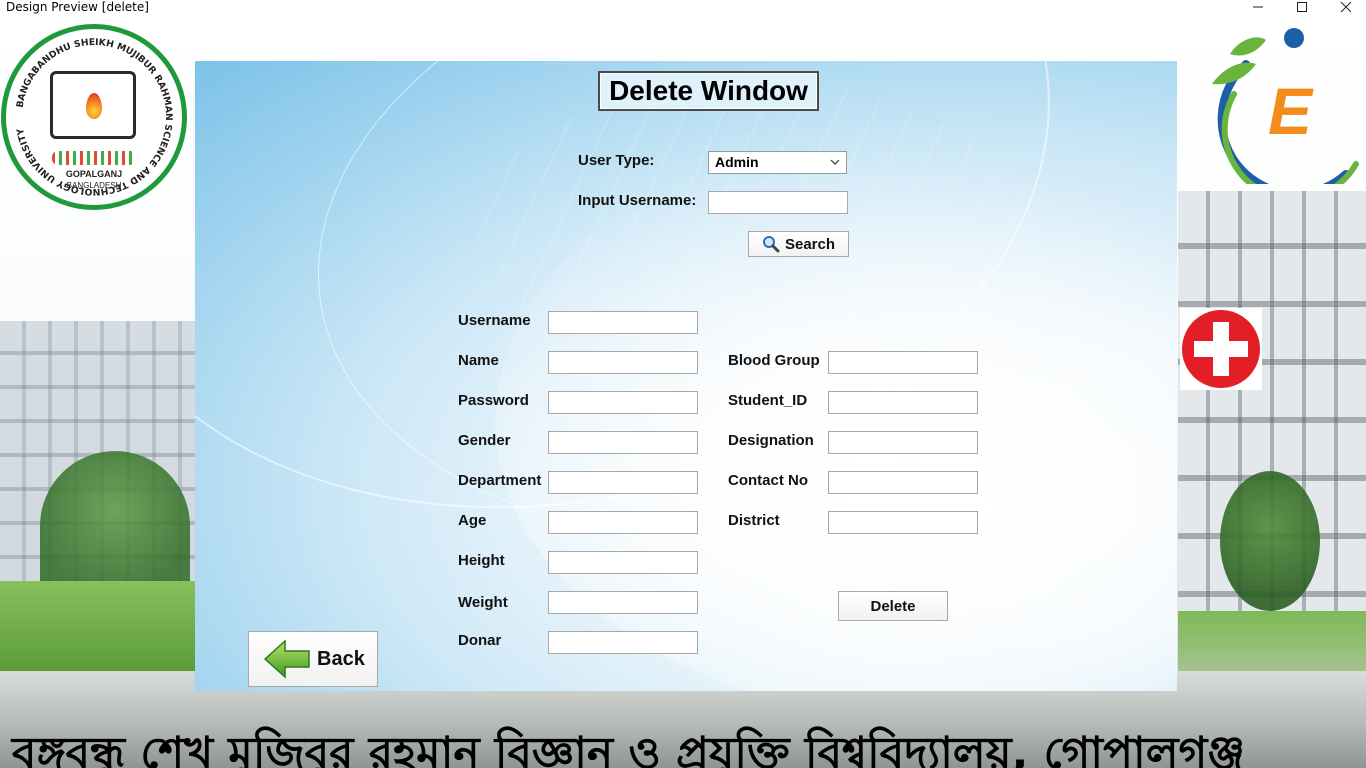  What do you see at coordinates (768, 400) in the screenshot?
I see `field-label: Student_ID` at bounding box center [768, 400].